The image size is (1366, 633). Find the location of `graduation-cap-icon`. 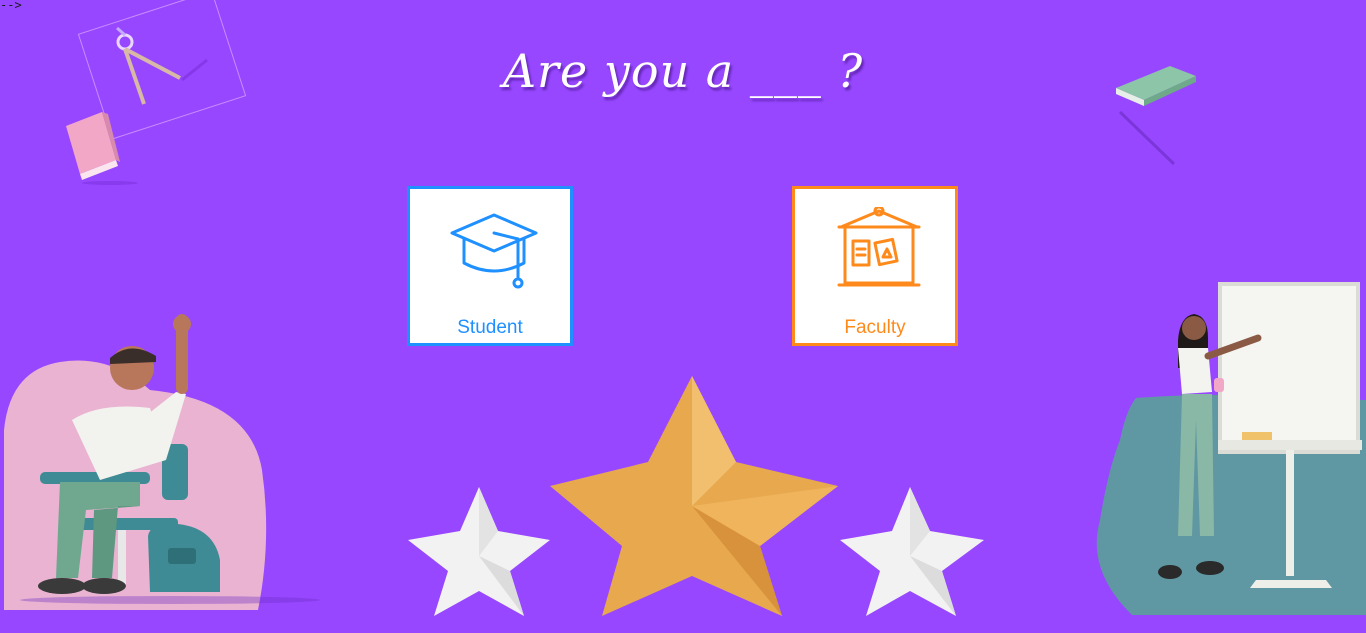

graduation-cap-icon is located at coordinates (494, 251).